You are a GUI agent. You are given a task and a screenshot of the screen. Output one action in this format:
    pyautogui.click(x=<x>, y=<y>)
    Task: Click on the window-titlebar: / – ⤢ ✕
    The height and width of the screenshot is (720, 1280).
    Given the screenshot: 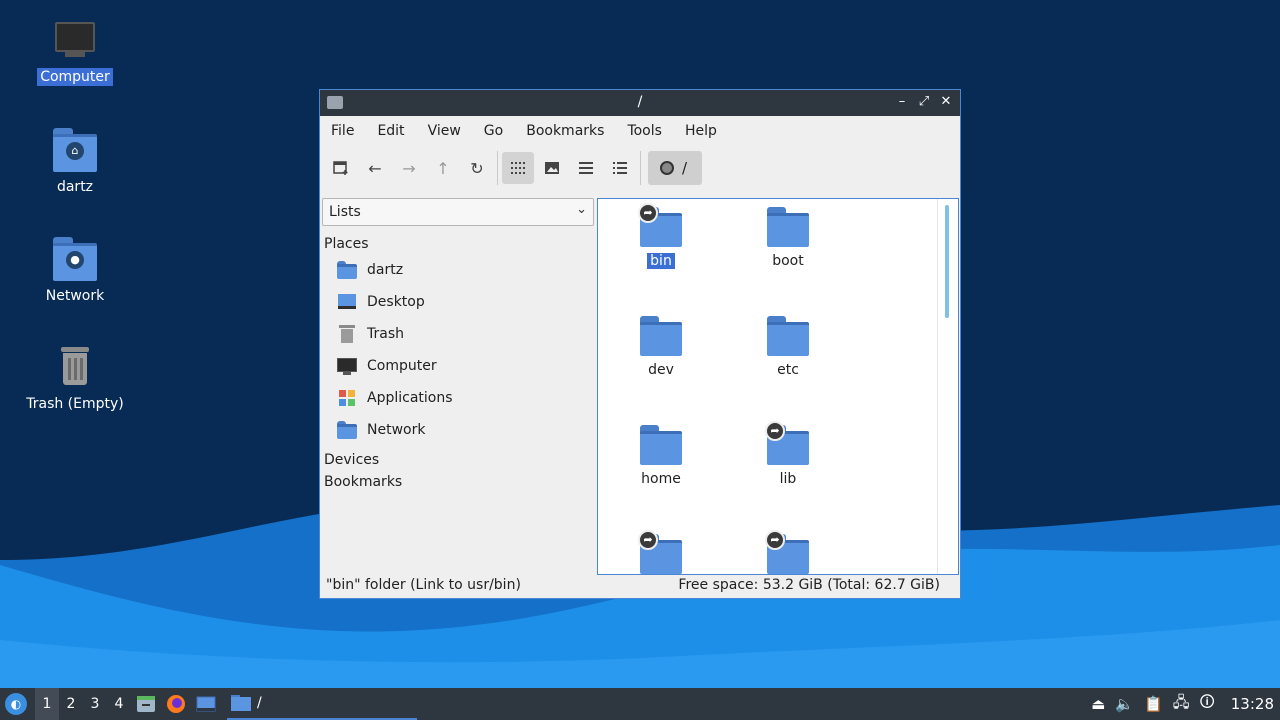 What is the action you would take?
    pyautogui.click(x=640, y=103)
    